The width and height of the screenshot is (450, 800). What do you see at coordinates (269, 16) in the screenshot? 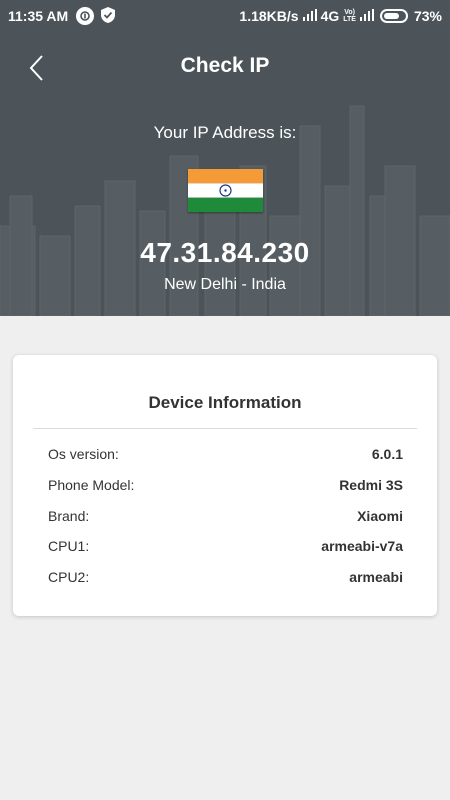
I see `network-speed: 1.18KB/s` at bounding box center [269, 16].